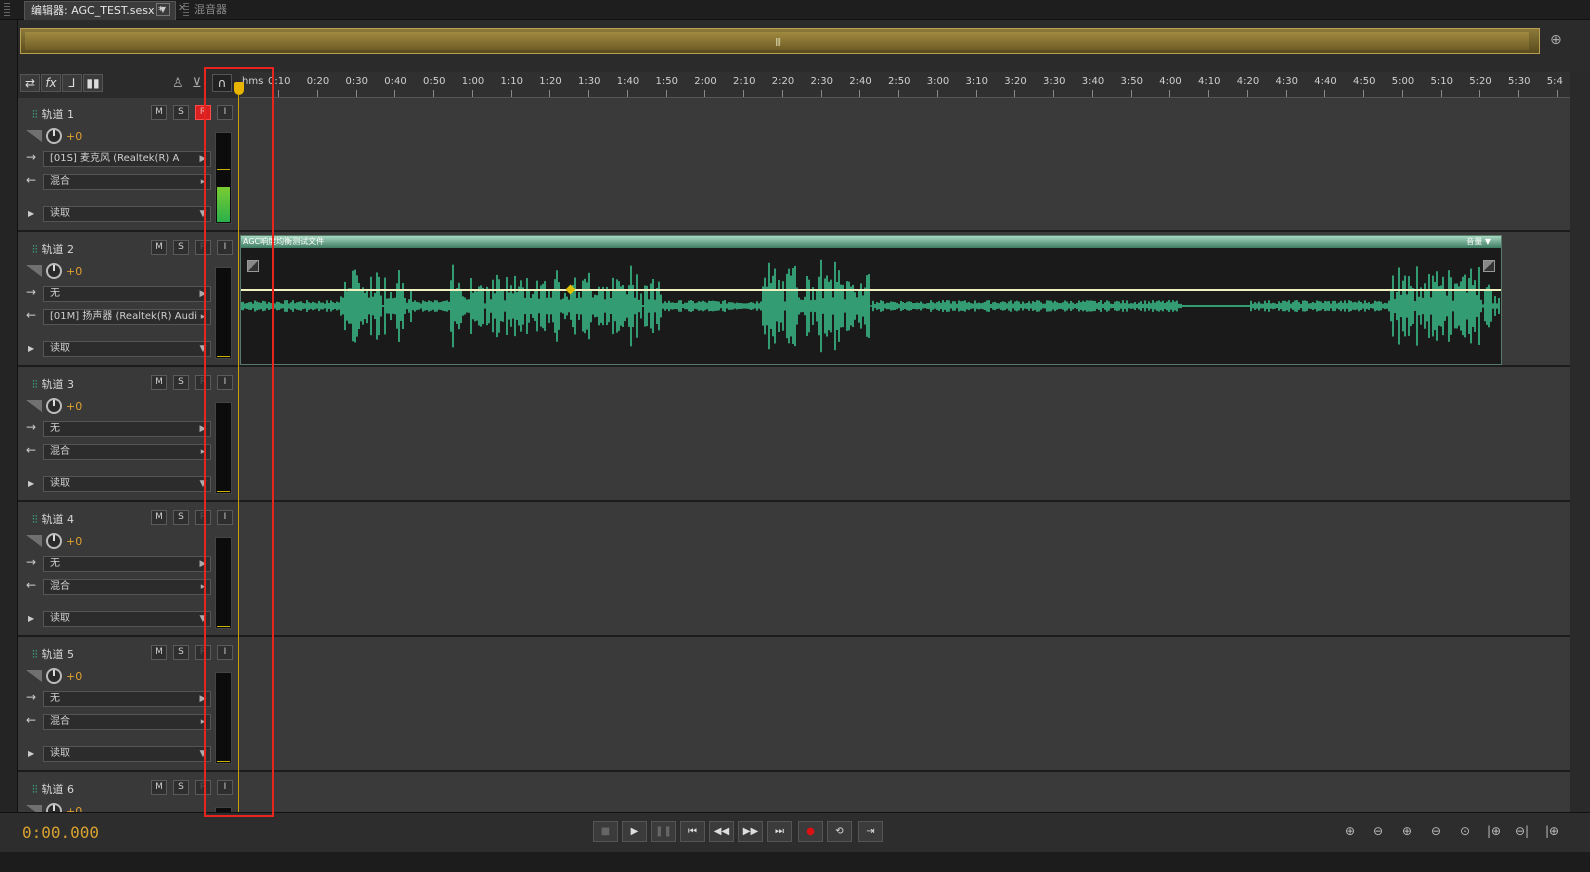  I want to click on zoom-navigator-icon: ⊕, so click(1556, 40).